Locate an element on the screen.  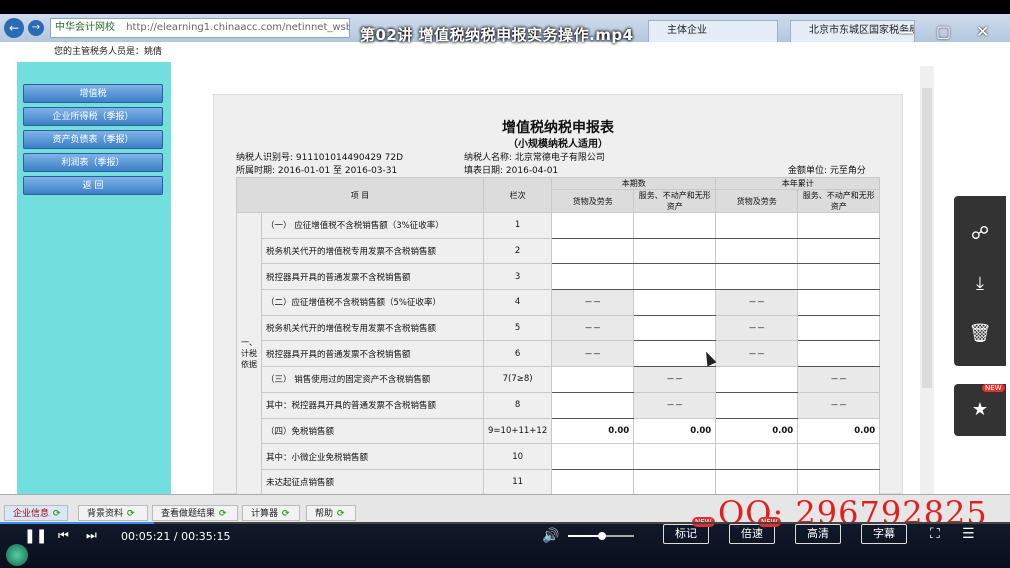
pause-icon: ❚❚ is located at coordinates (35, 536).